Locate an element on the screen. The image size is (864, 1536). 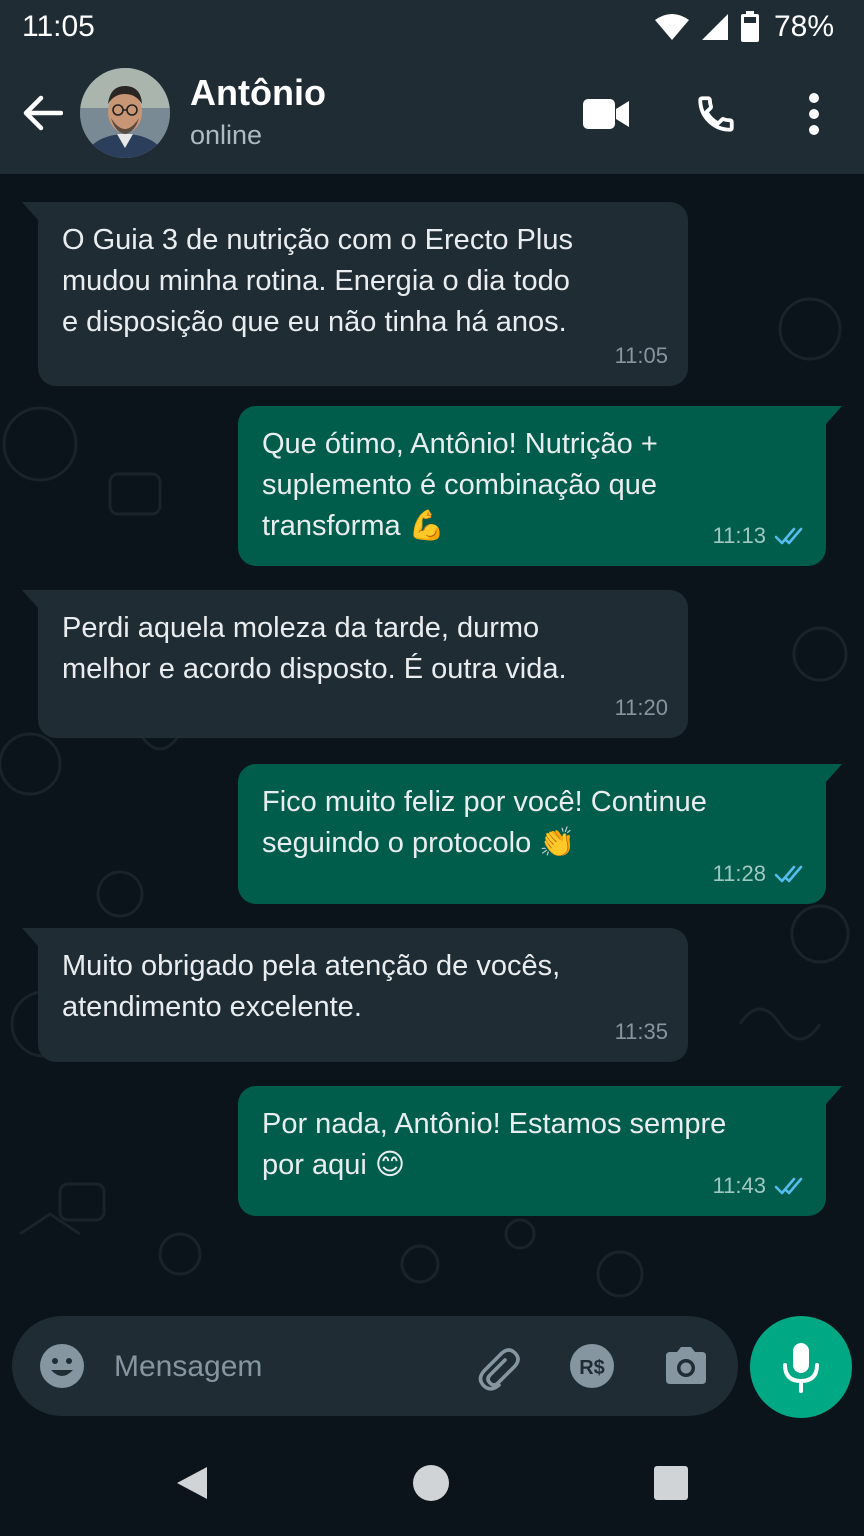
message-time: 11:28 is located at coordinates (739, 873).